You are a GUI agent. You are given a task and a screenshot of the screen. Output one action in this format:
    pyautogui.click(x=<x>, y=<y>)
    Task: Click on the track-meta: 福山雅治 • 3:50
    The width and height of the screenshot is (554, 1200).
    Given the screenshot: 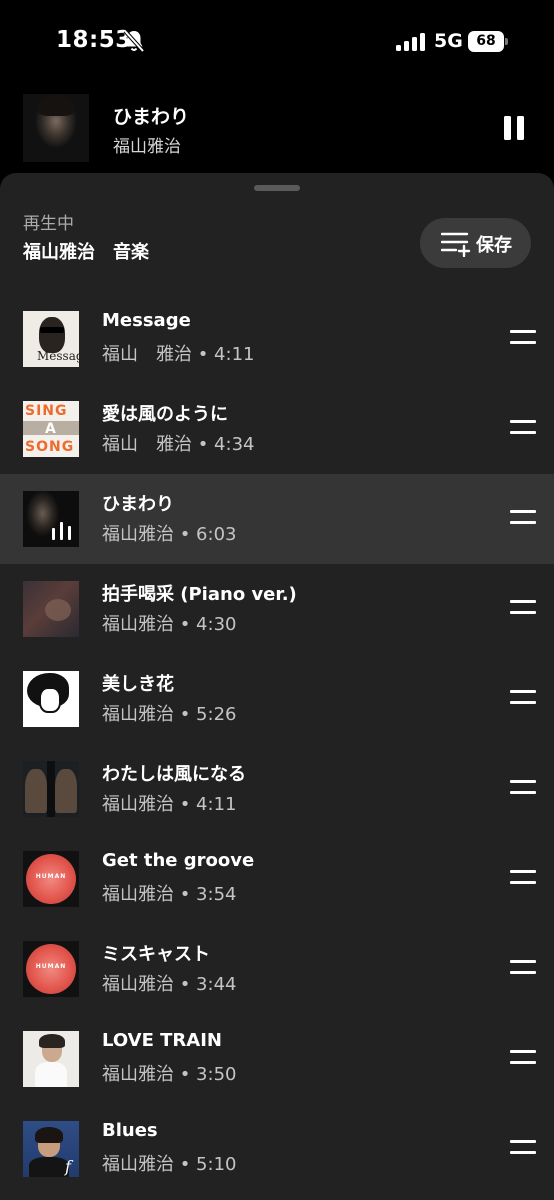 What is the action you would take?
    pyautogui.click(x=169, y=1074)
    